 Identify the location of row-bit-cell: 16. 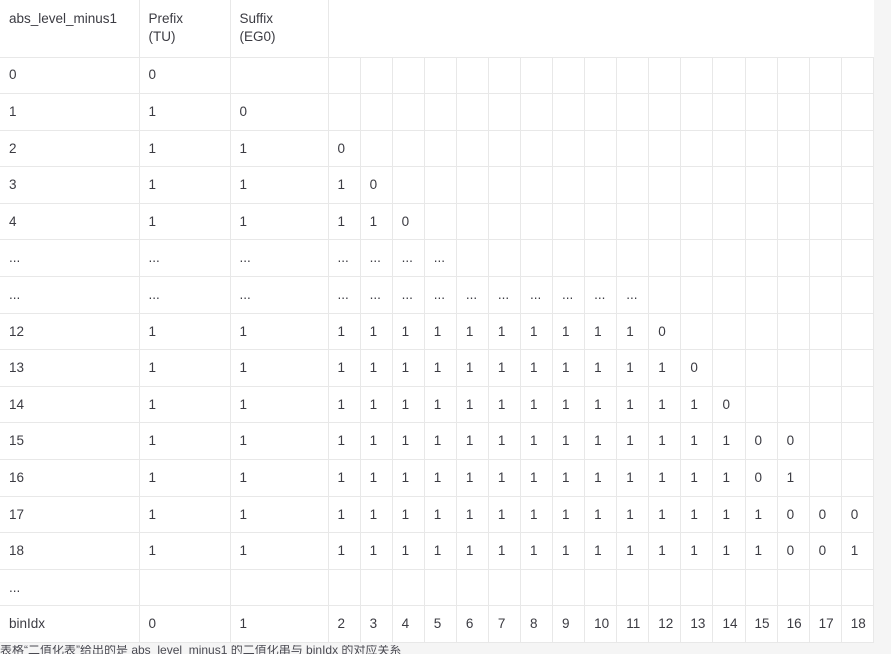
(793, 624).